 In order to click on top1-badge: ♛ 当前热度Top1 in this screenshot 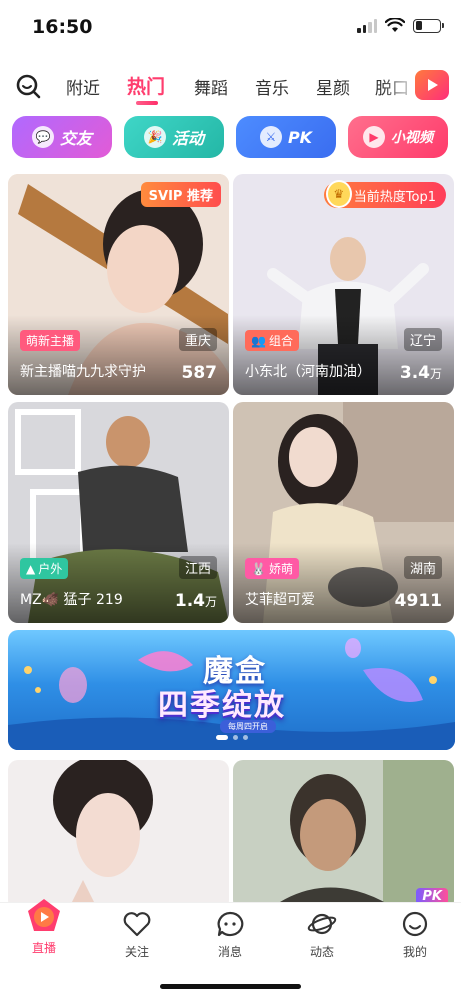, I will do `click(384, 194)`.